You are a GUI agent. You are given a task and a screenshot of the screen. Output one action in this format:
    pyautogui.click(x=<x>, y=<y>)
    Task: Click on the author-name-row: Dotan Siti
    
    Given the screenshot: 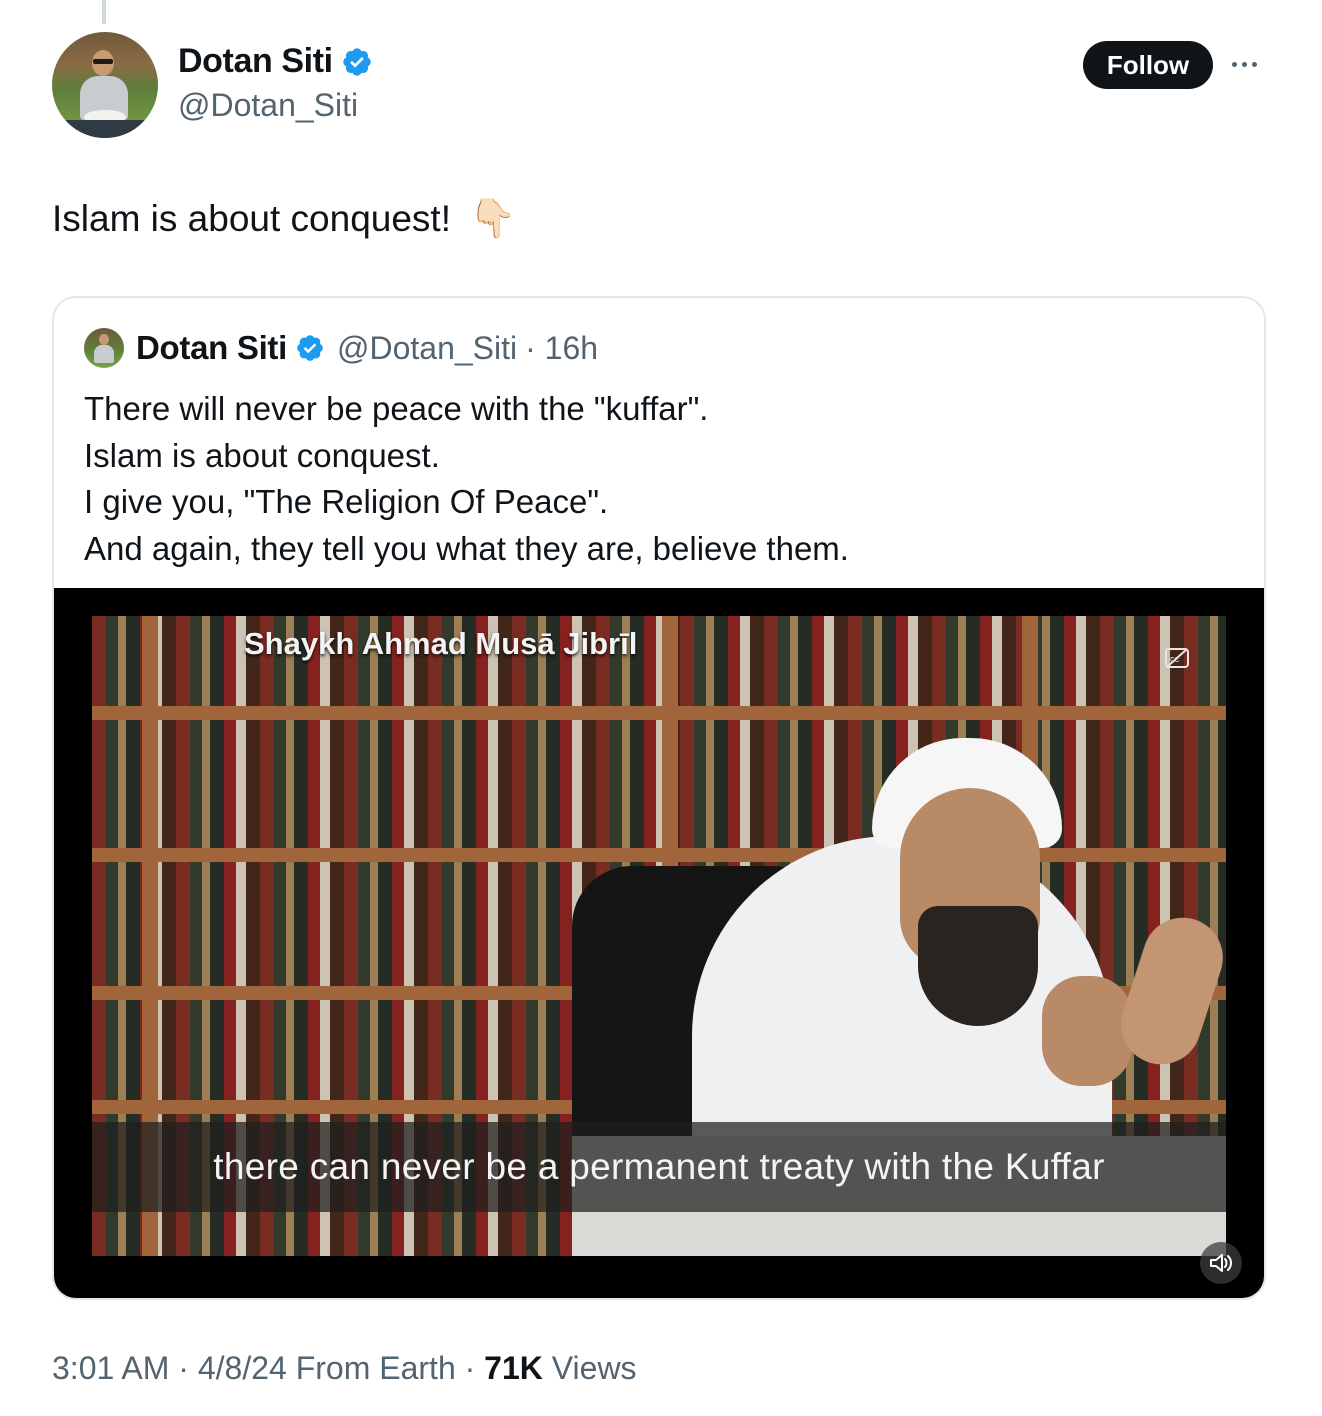 What is the action you would take?
    pyautogui.click(x=275, y=61)
    